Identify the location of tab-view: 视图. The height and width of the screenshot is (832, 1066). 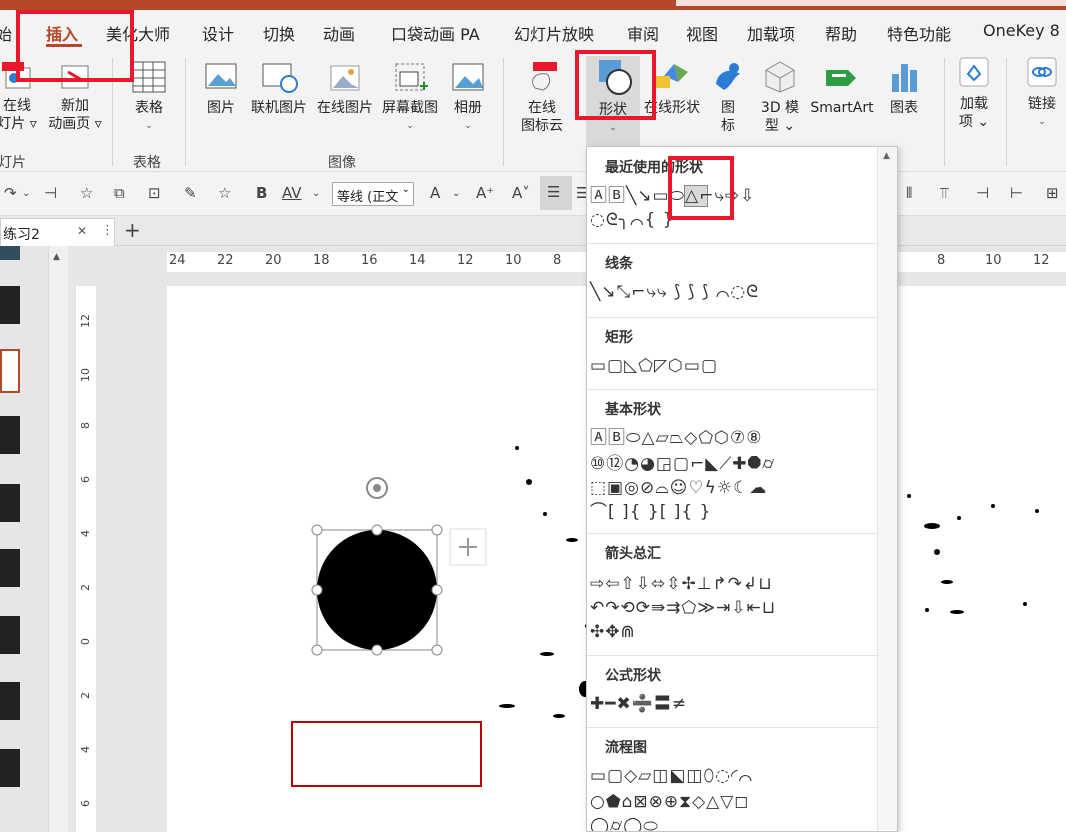
(702, 33).